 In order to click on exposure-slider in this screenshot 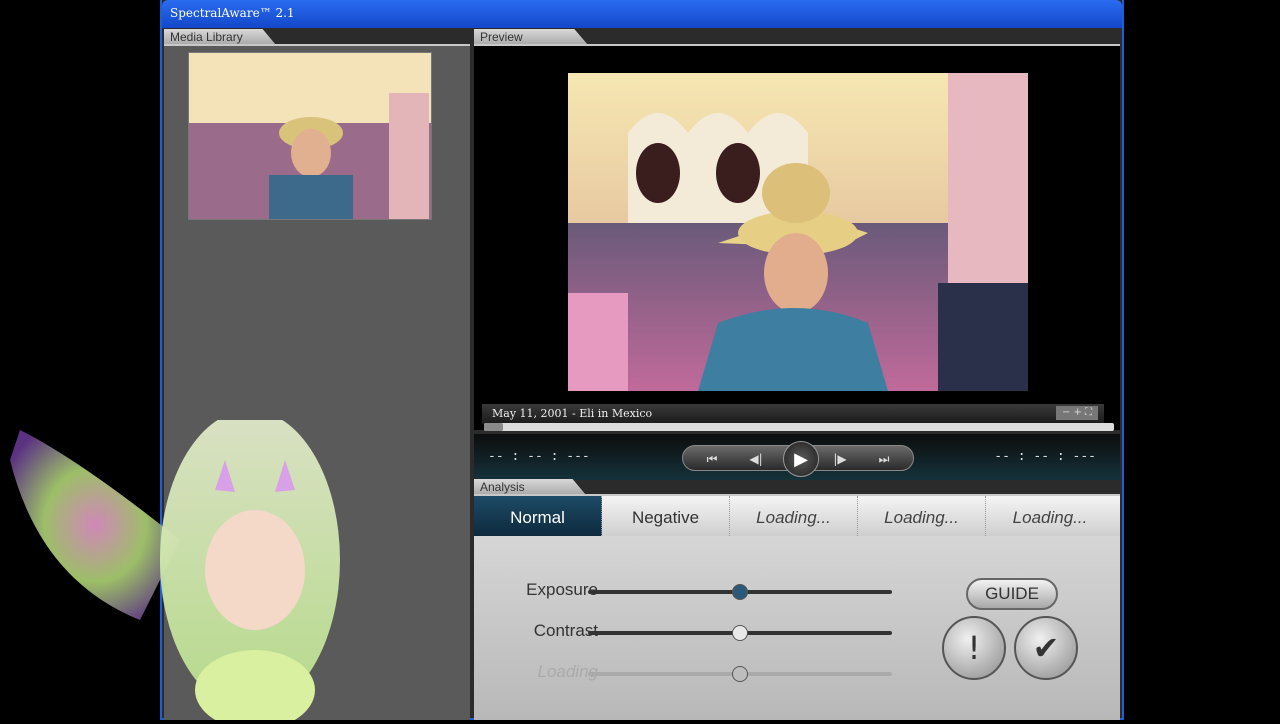, I will do `click(740, 592)`.